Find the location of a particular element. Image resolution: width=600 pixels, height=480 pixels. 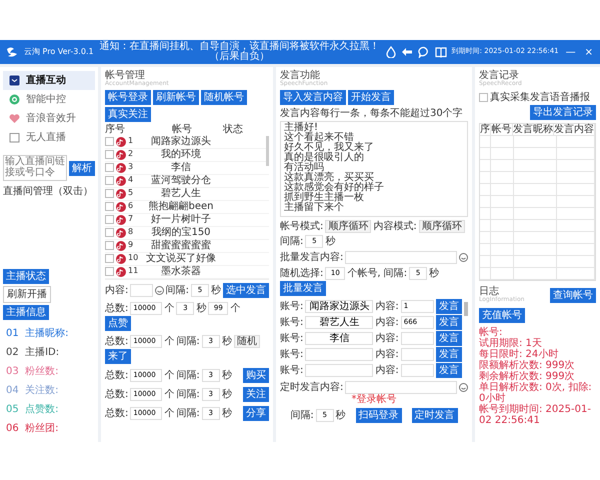

account-button: 随机帐号 is located at coordinates (224, 97).